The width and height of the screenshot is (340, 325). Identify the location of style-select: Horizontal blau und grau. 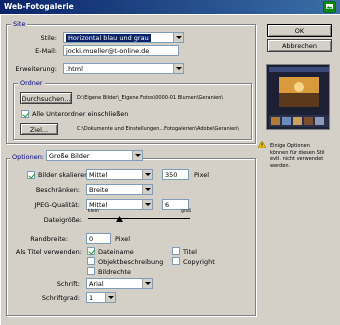
(123, 37).